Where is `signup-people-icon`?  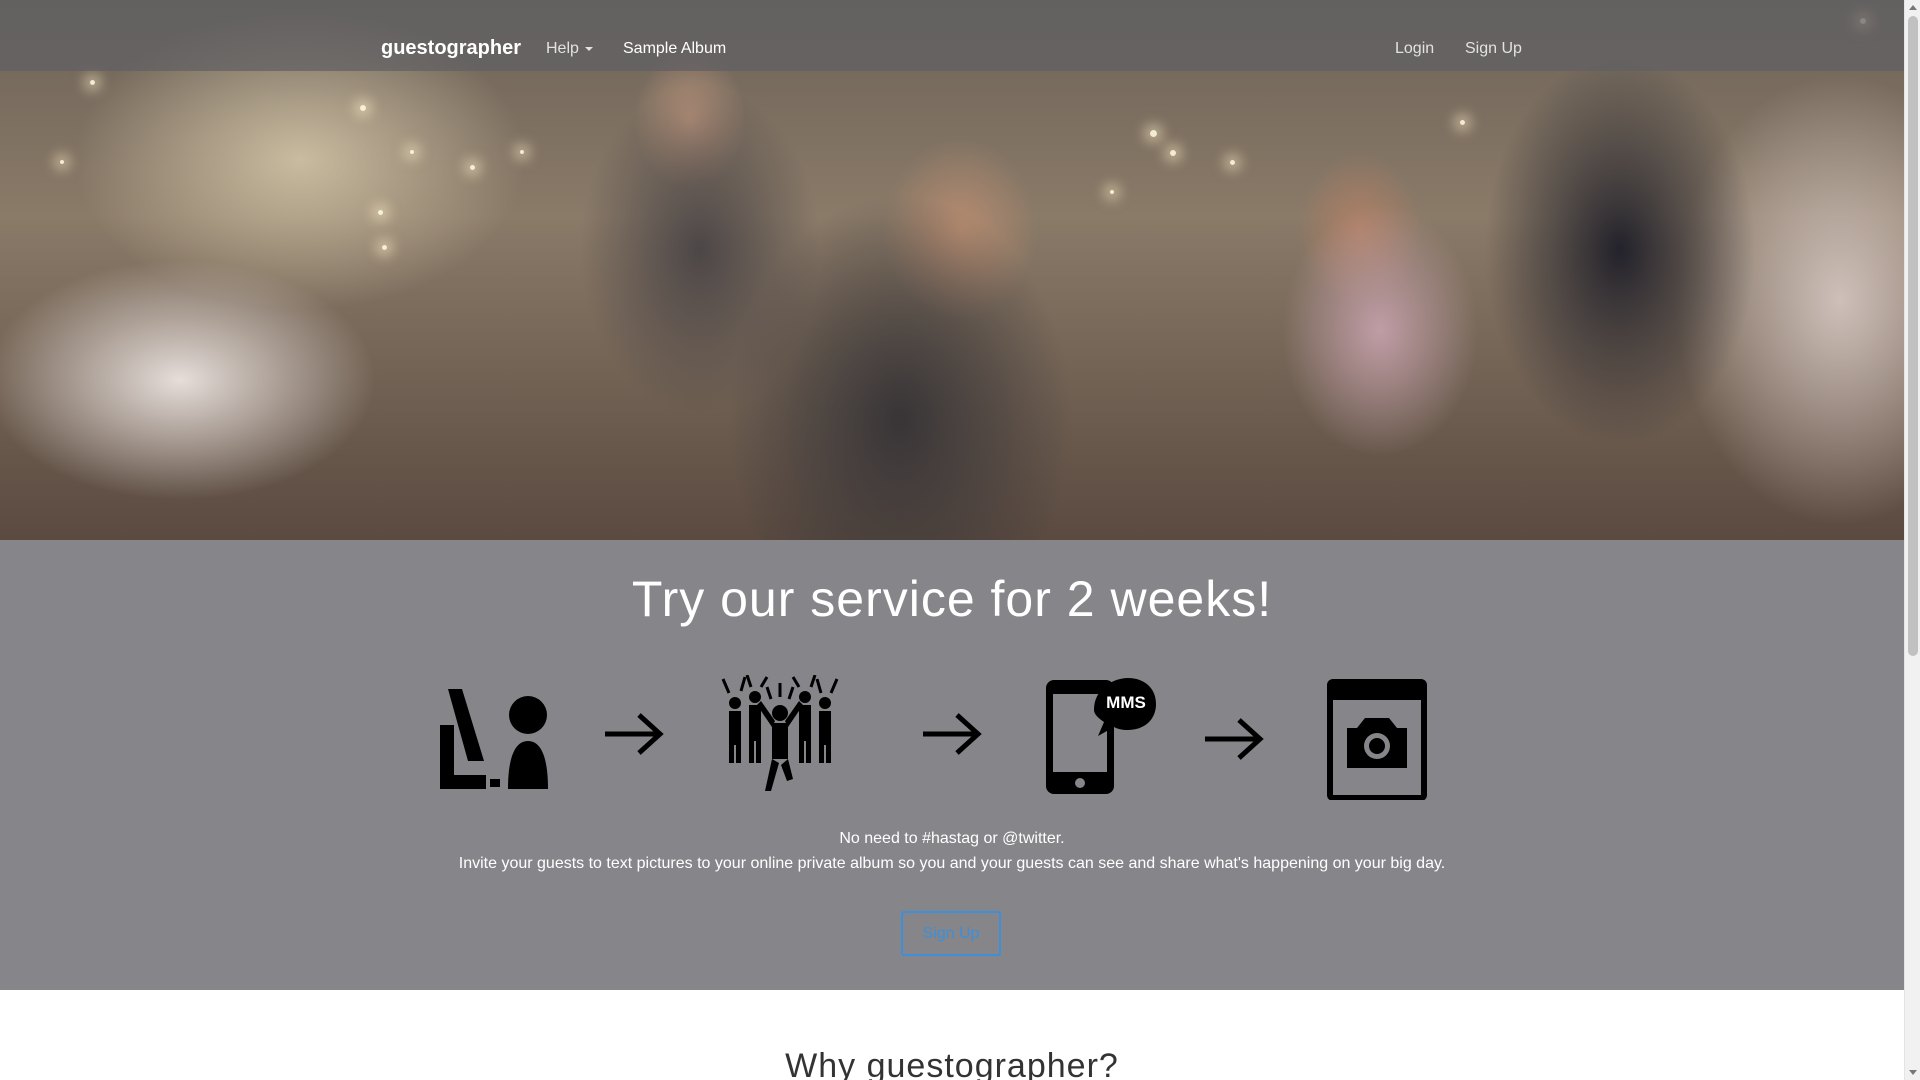 signup-people-icon is located at coordinates (494, 739).